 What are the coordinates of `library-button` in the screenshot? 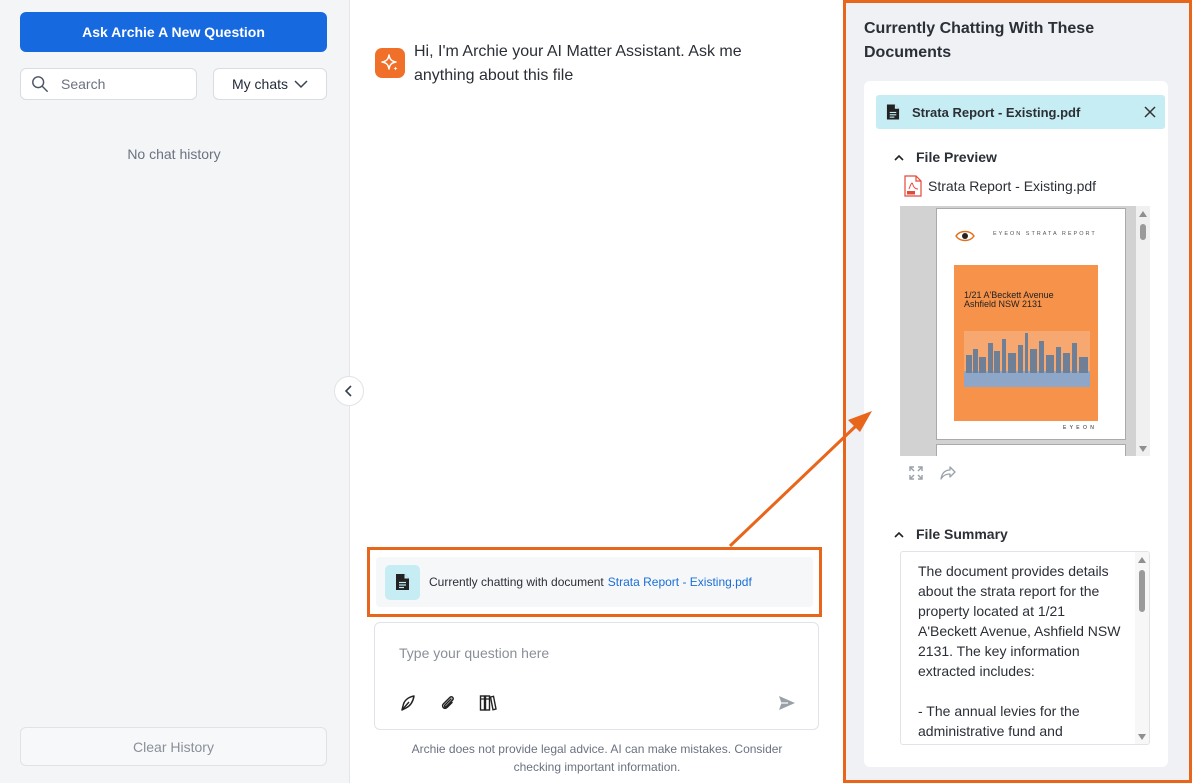 It's located at (488, 703).